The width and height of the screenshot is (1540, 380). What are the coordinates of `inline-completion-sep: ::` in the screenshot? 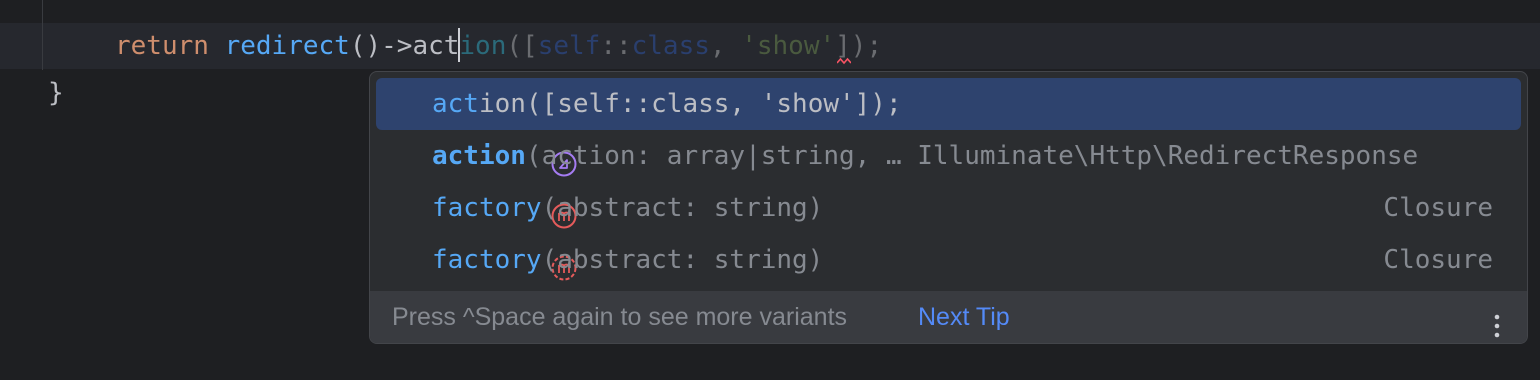 It's located at (616, 46).